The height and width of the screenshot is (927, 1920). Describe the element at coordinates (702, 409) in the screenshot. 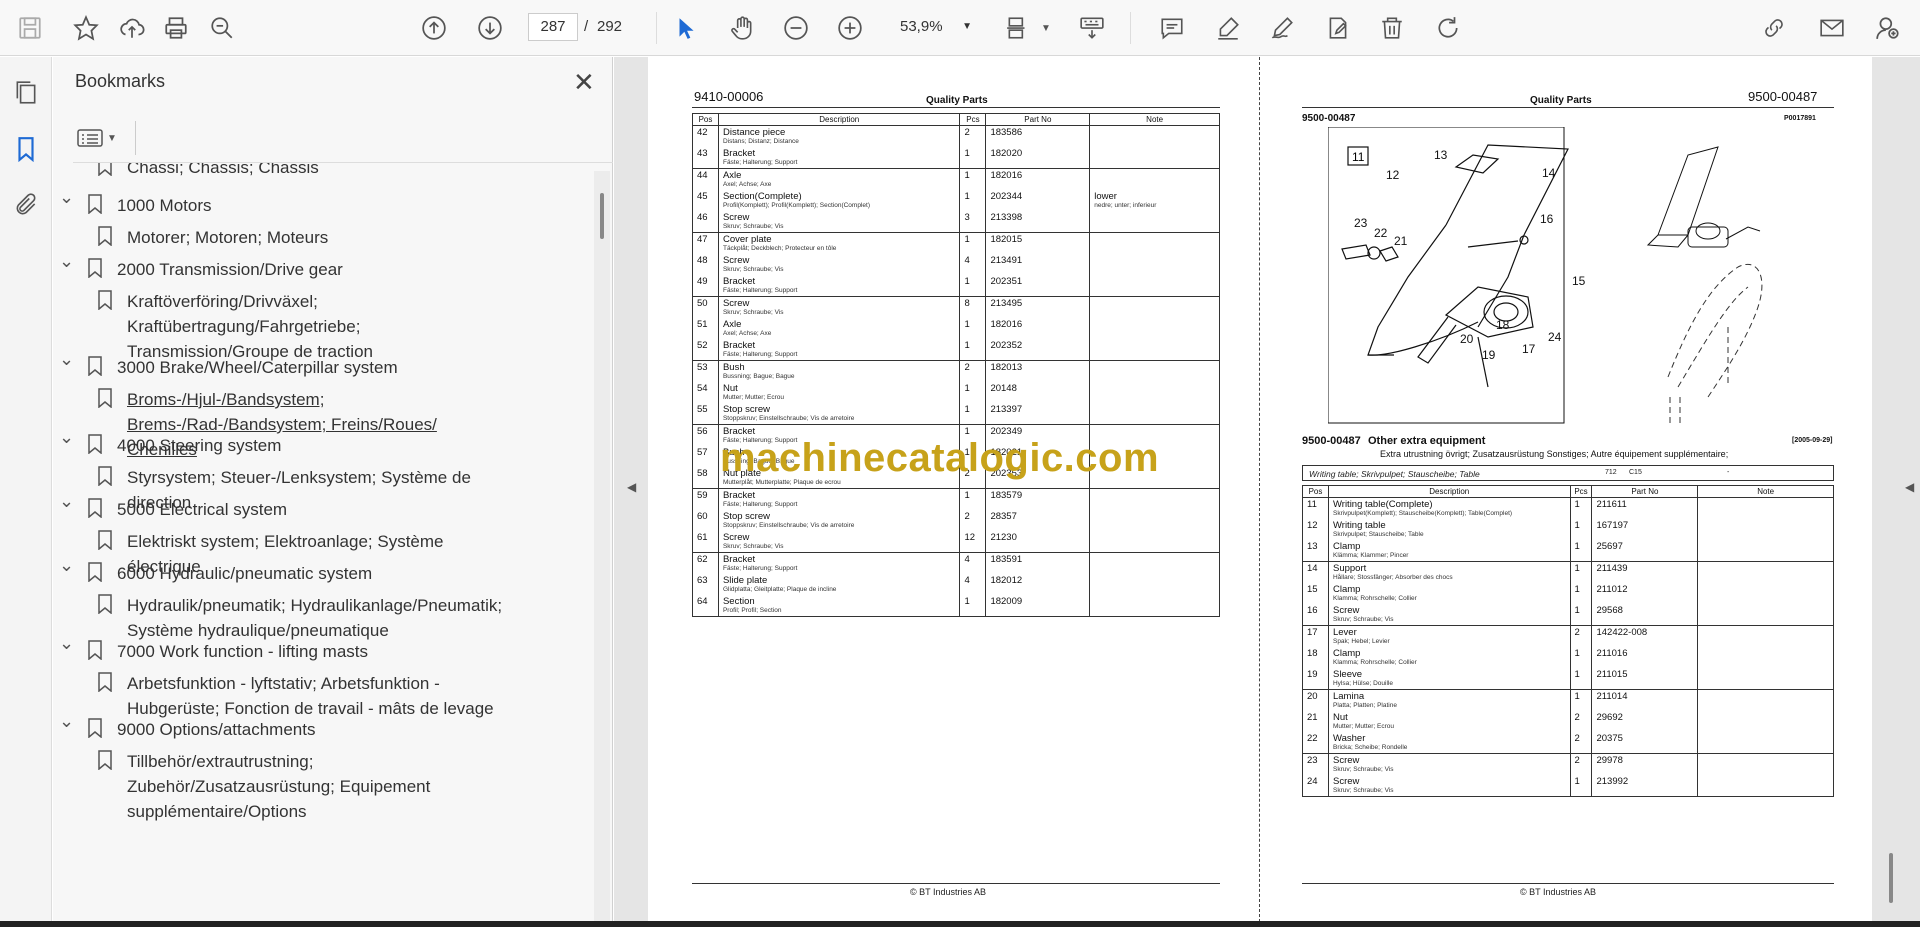

I see `pos-value: 55` at that location.